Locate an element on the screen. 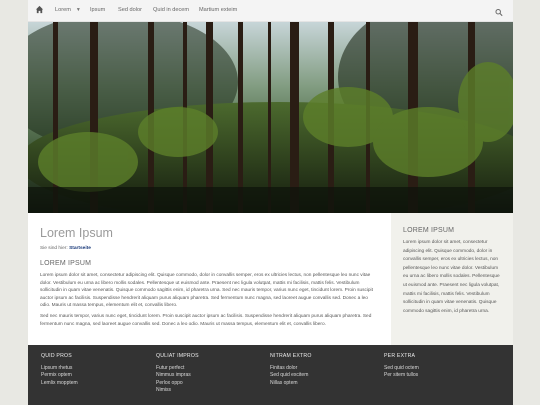 This screenshot has width=540, height=405. footer-column-title: PER EXTRA is located at coordinates (400, 356).